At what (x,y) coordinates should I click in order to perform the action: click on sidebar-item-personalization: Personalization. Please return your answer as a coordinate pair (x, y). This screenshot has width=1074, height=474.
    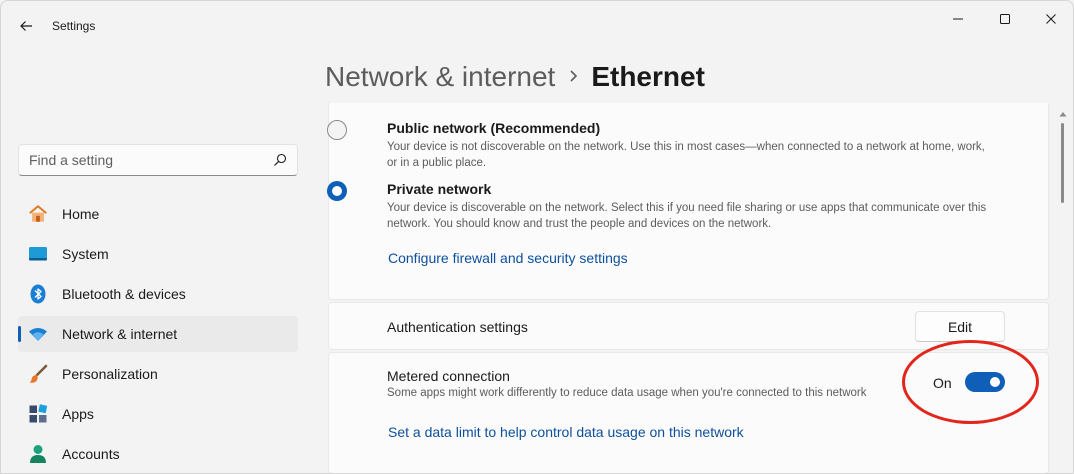
    Looking at the image, I should click on (158, 374).